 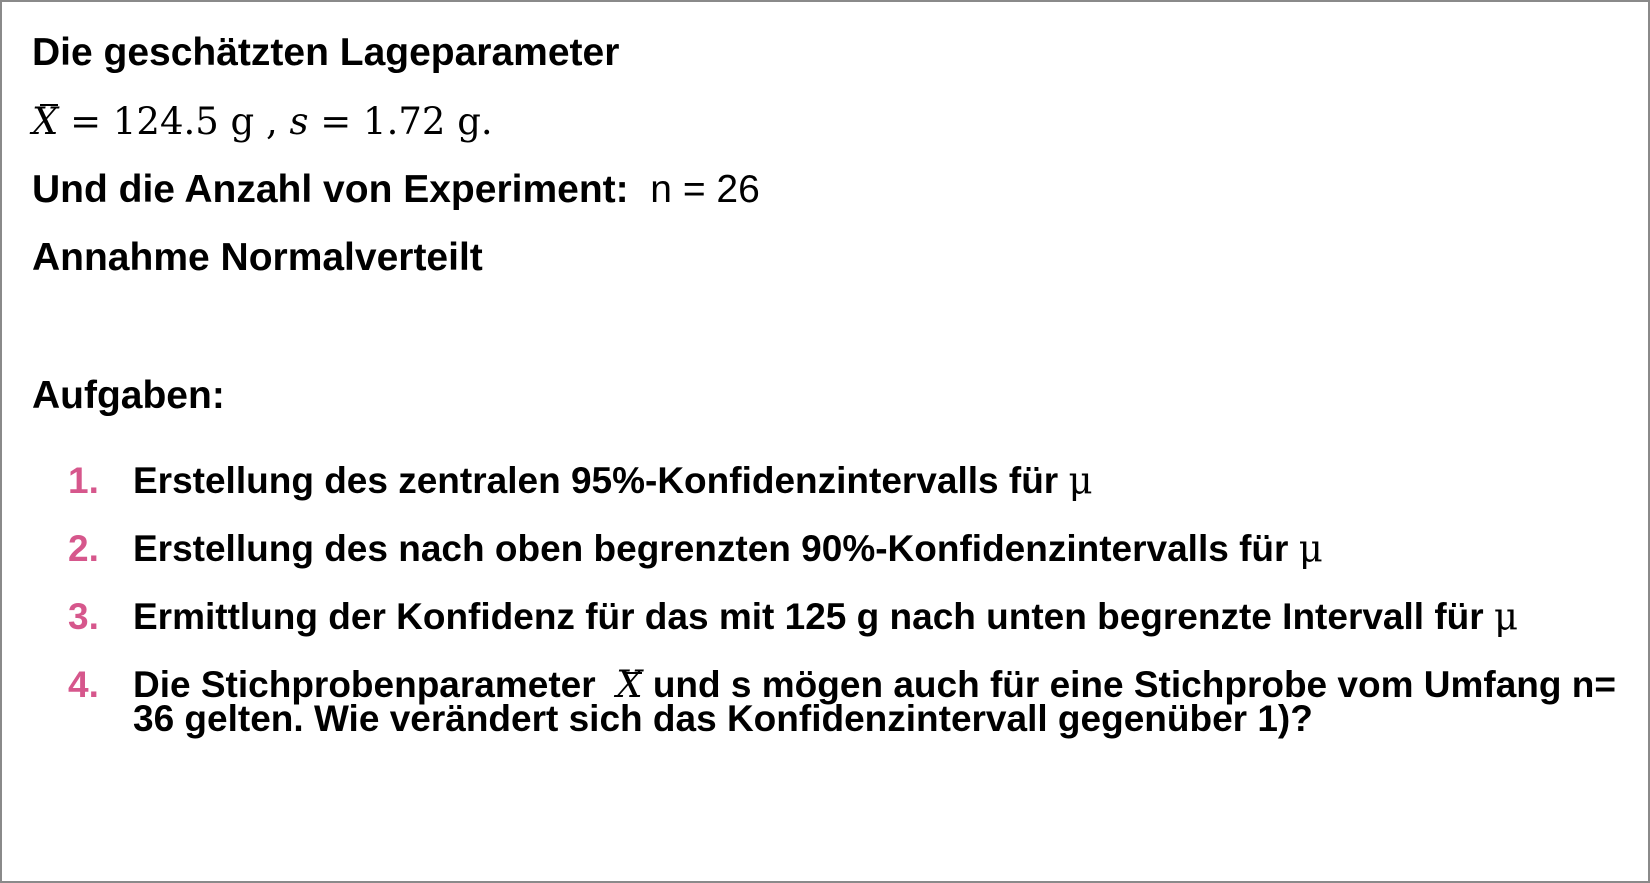 I want to click on s-symbol: s, so click(x=299, y=121).